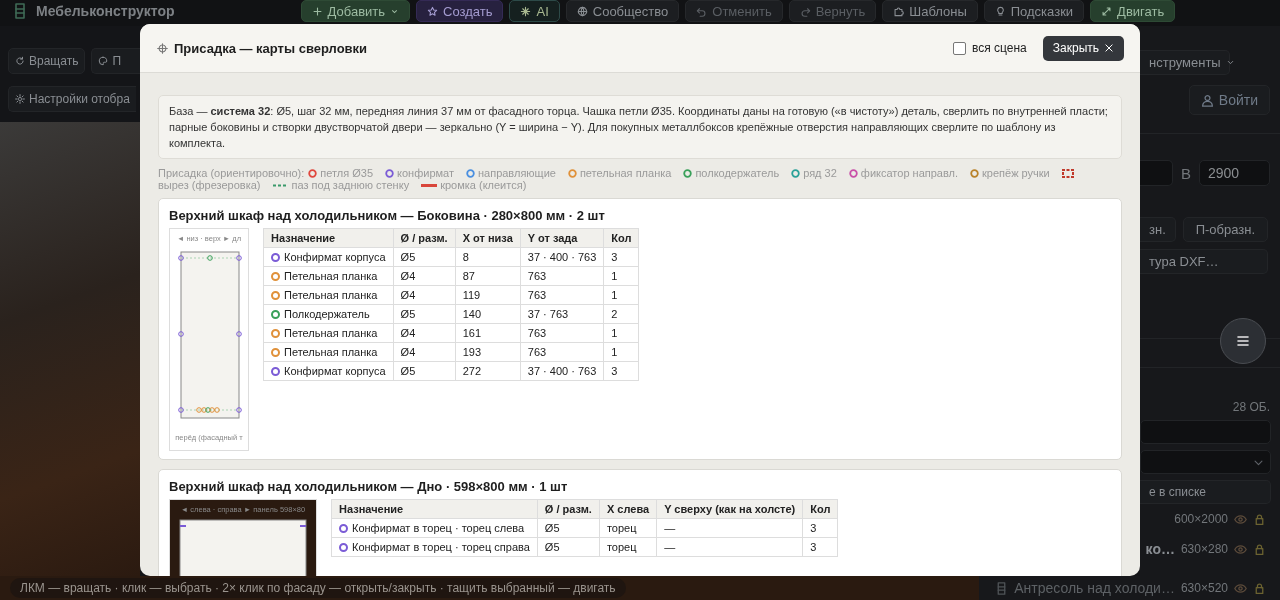 This screenshot has width=1280, height=600. What do you see at coordinates (355, 11) in the screenshot?
I see `toolbar-button: Добавить` at bounding box center [355, 11].